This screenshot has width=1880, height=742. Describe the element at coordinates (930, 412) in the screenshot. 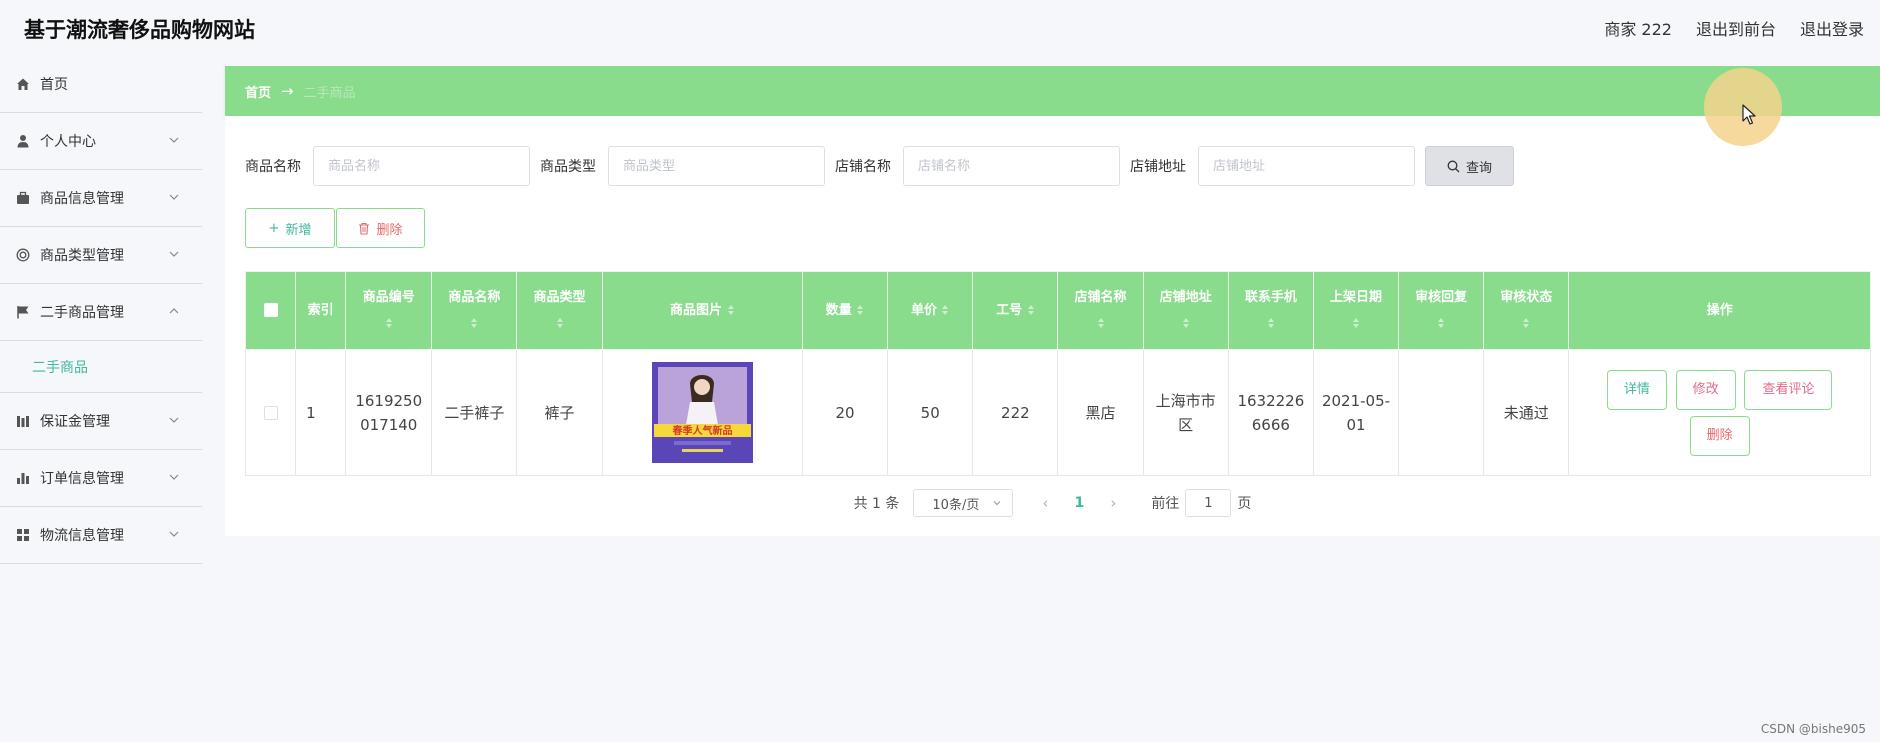

I see `cell-price: 50` at that location.